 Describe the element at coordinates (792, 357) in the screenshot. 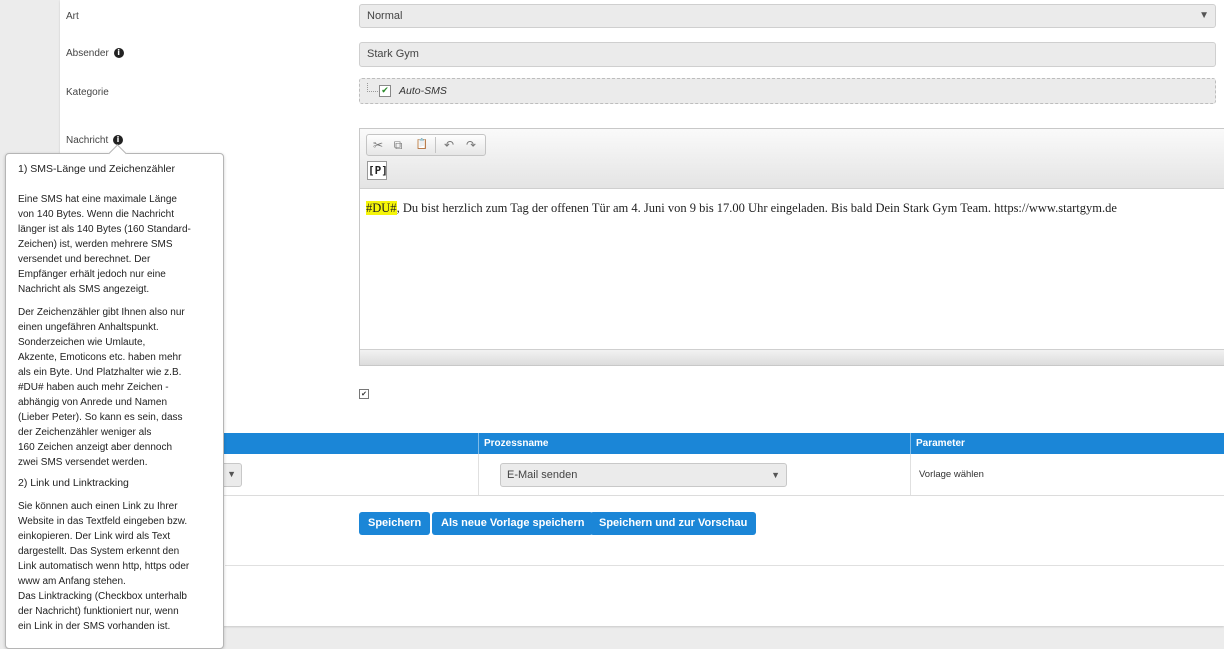

I see `editor-statusbar` at that location.